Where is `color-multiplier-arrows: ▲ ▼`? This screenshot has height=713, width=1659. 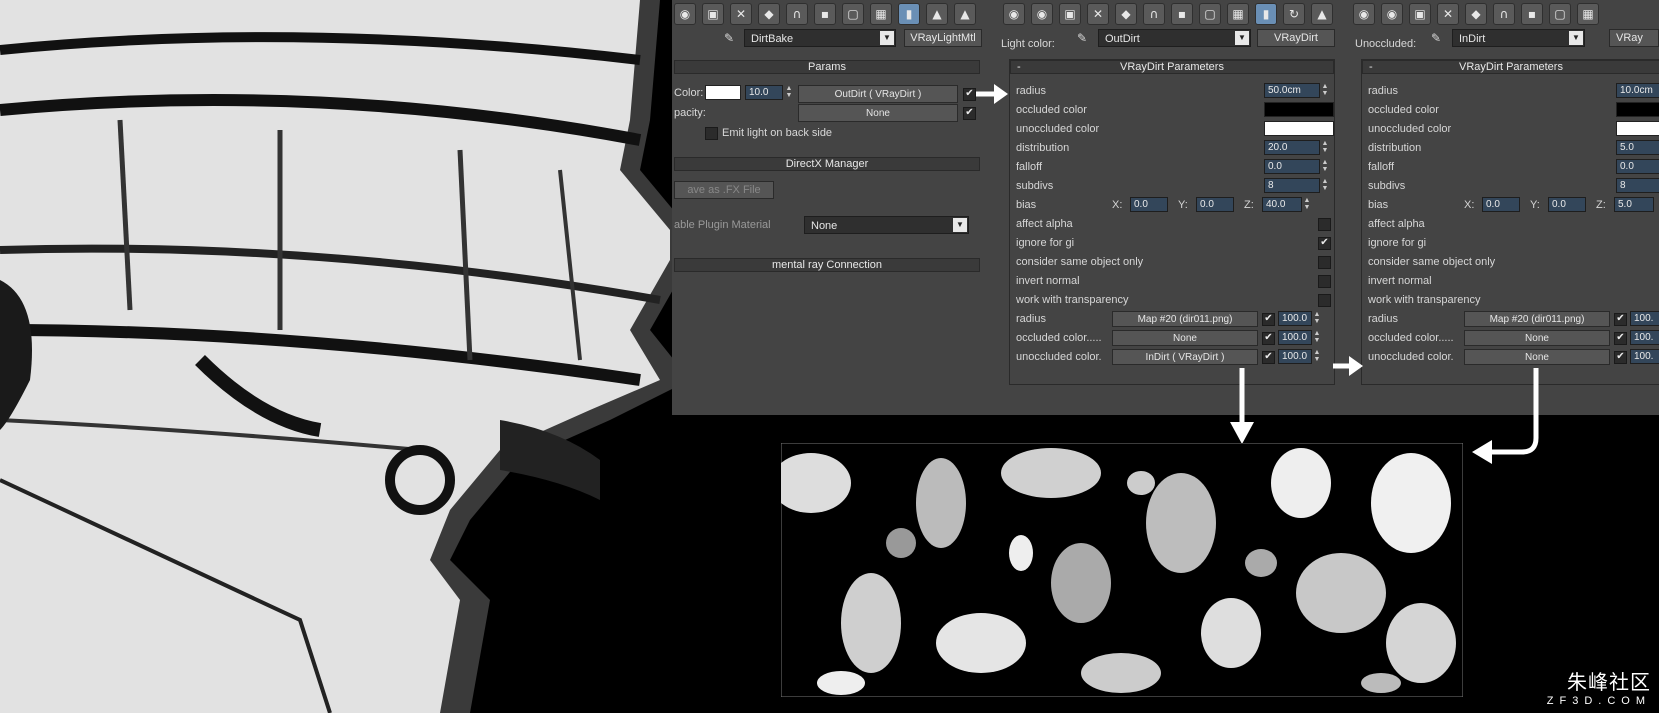 color-multiplier-arrows: ▲ ▼ is located at coordinates (789, 92).